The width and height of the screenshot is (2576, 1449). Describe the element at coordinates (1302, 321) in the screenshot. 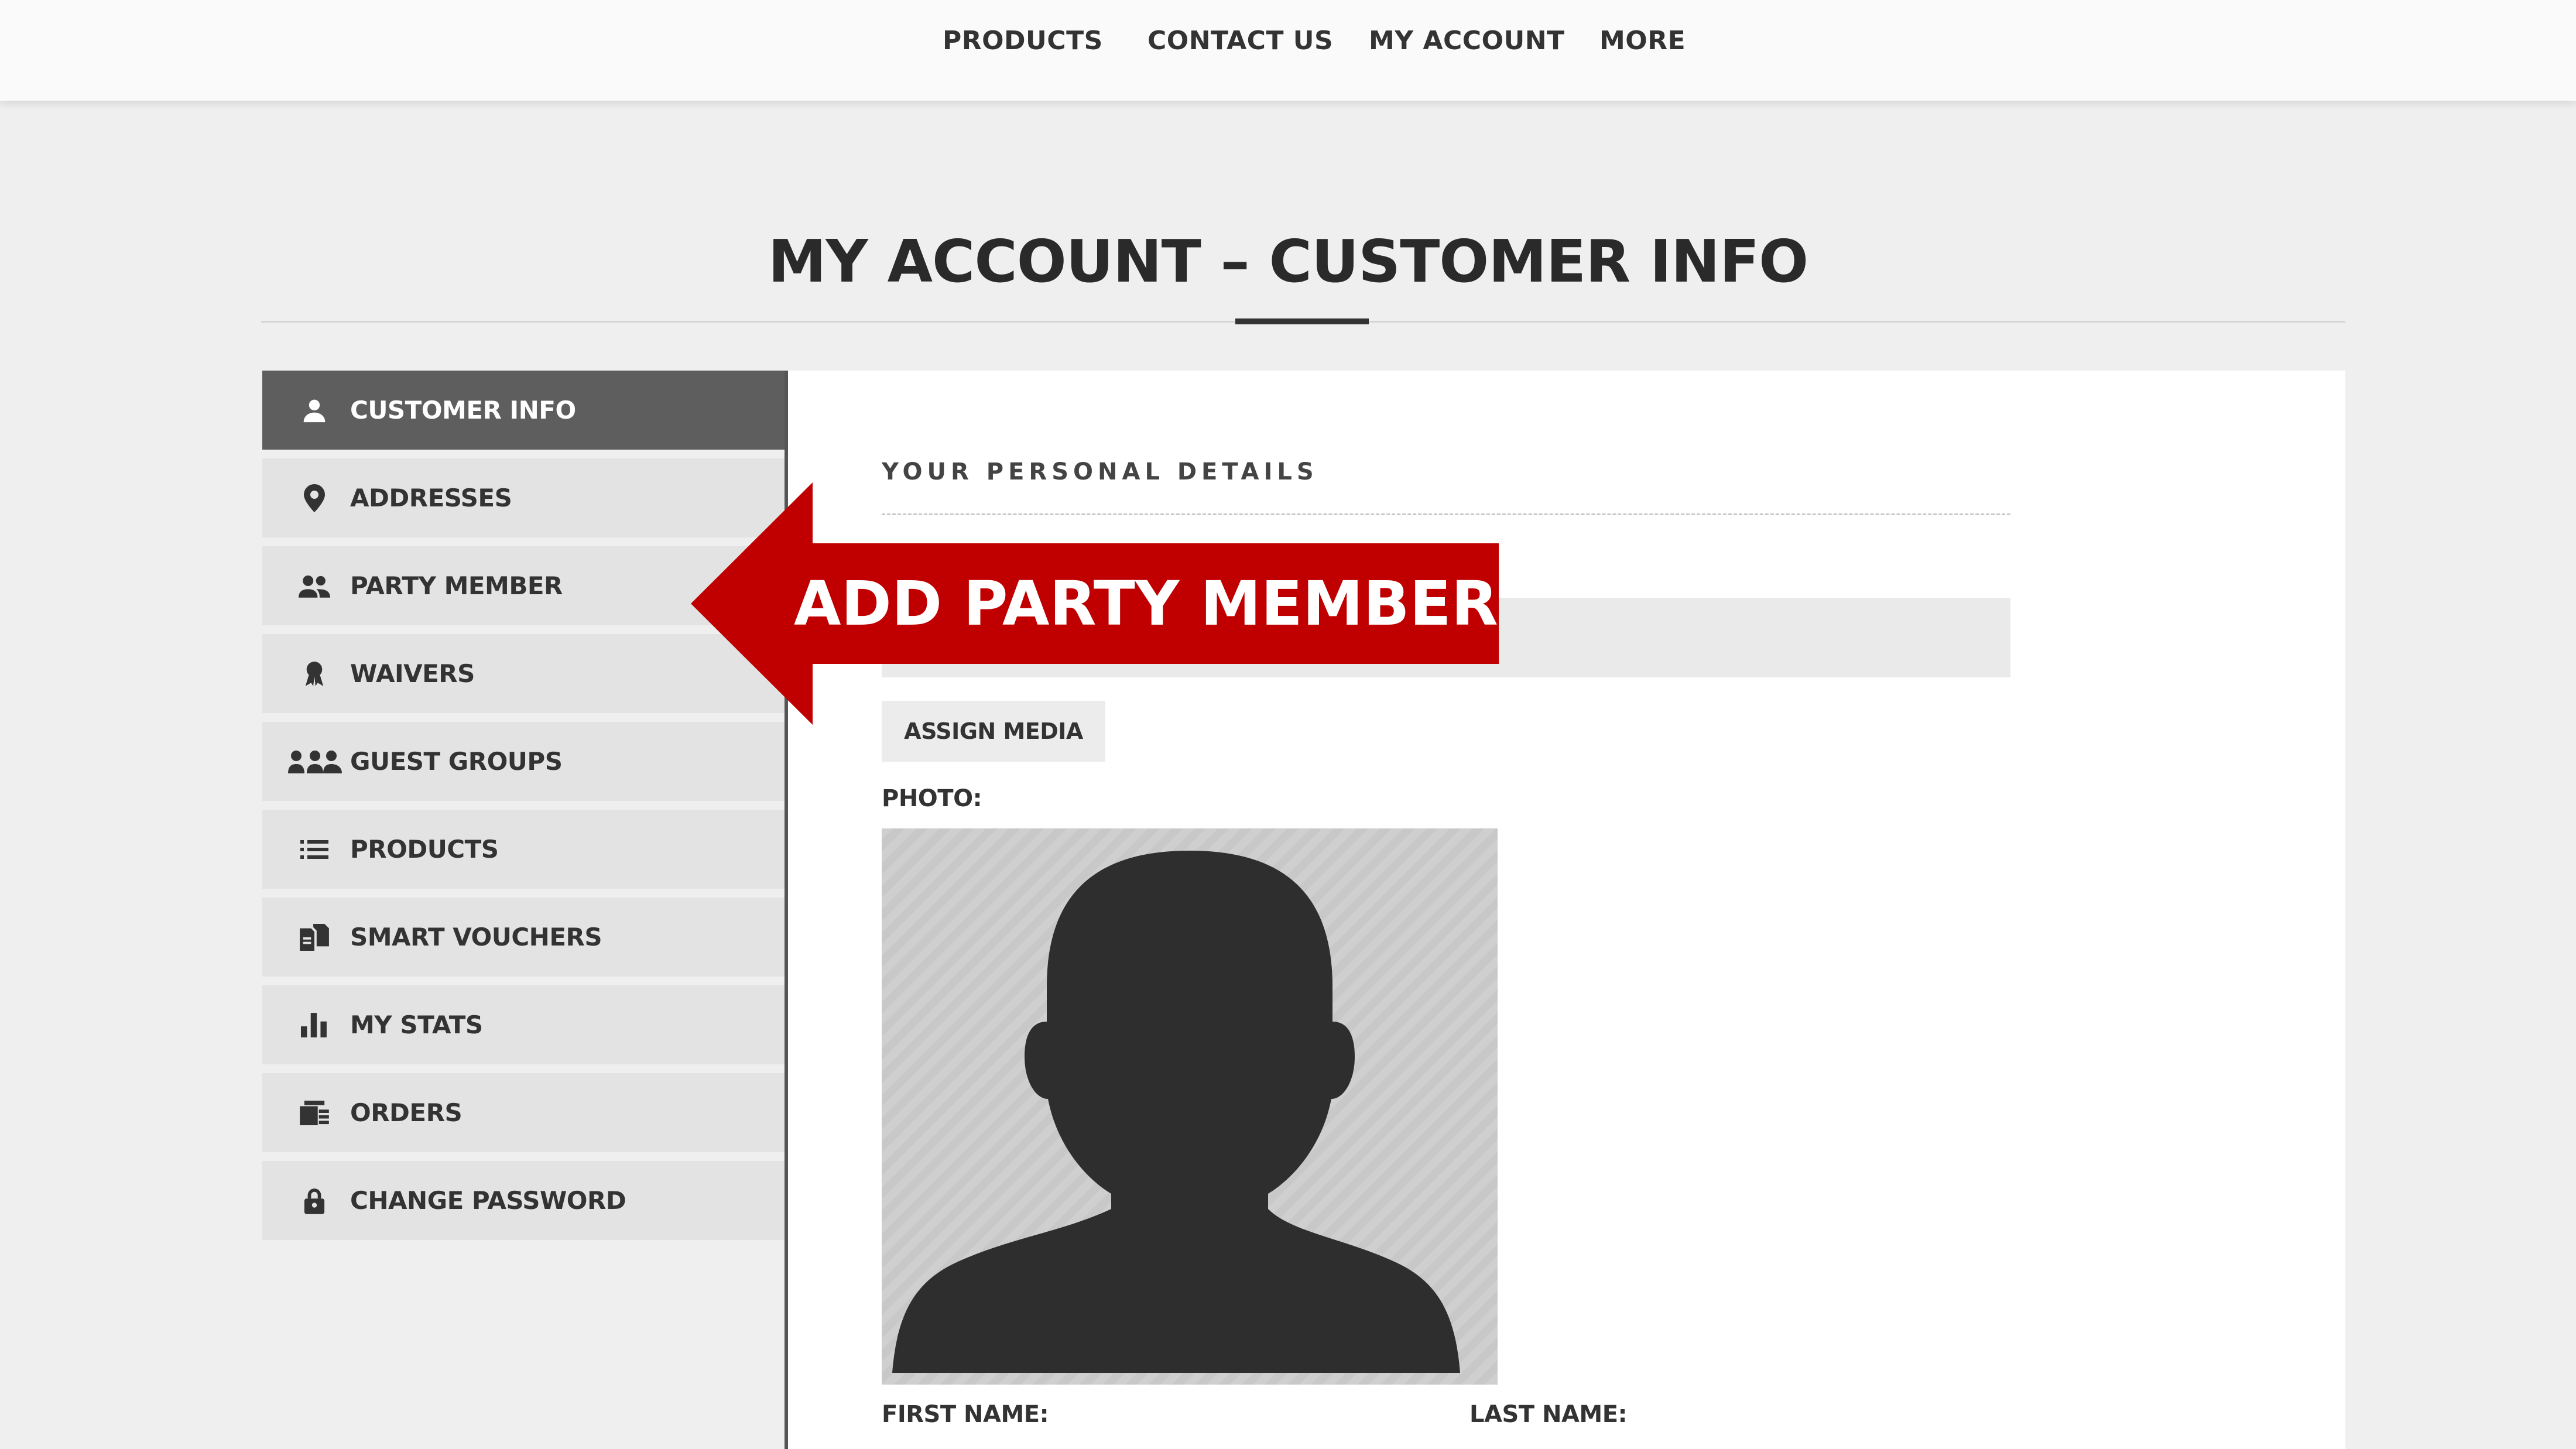

I see `title-accent-bar` at that location.